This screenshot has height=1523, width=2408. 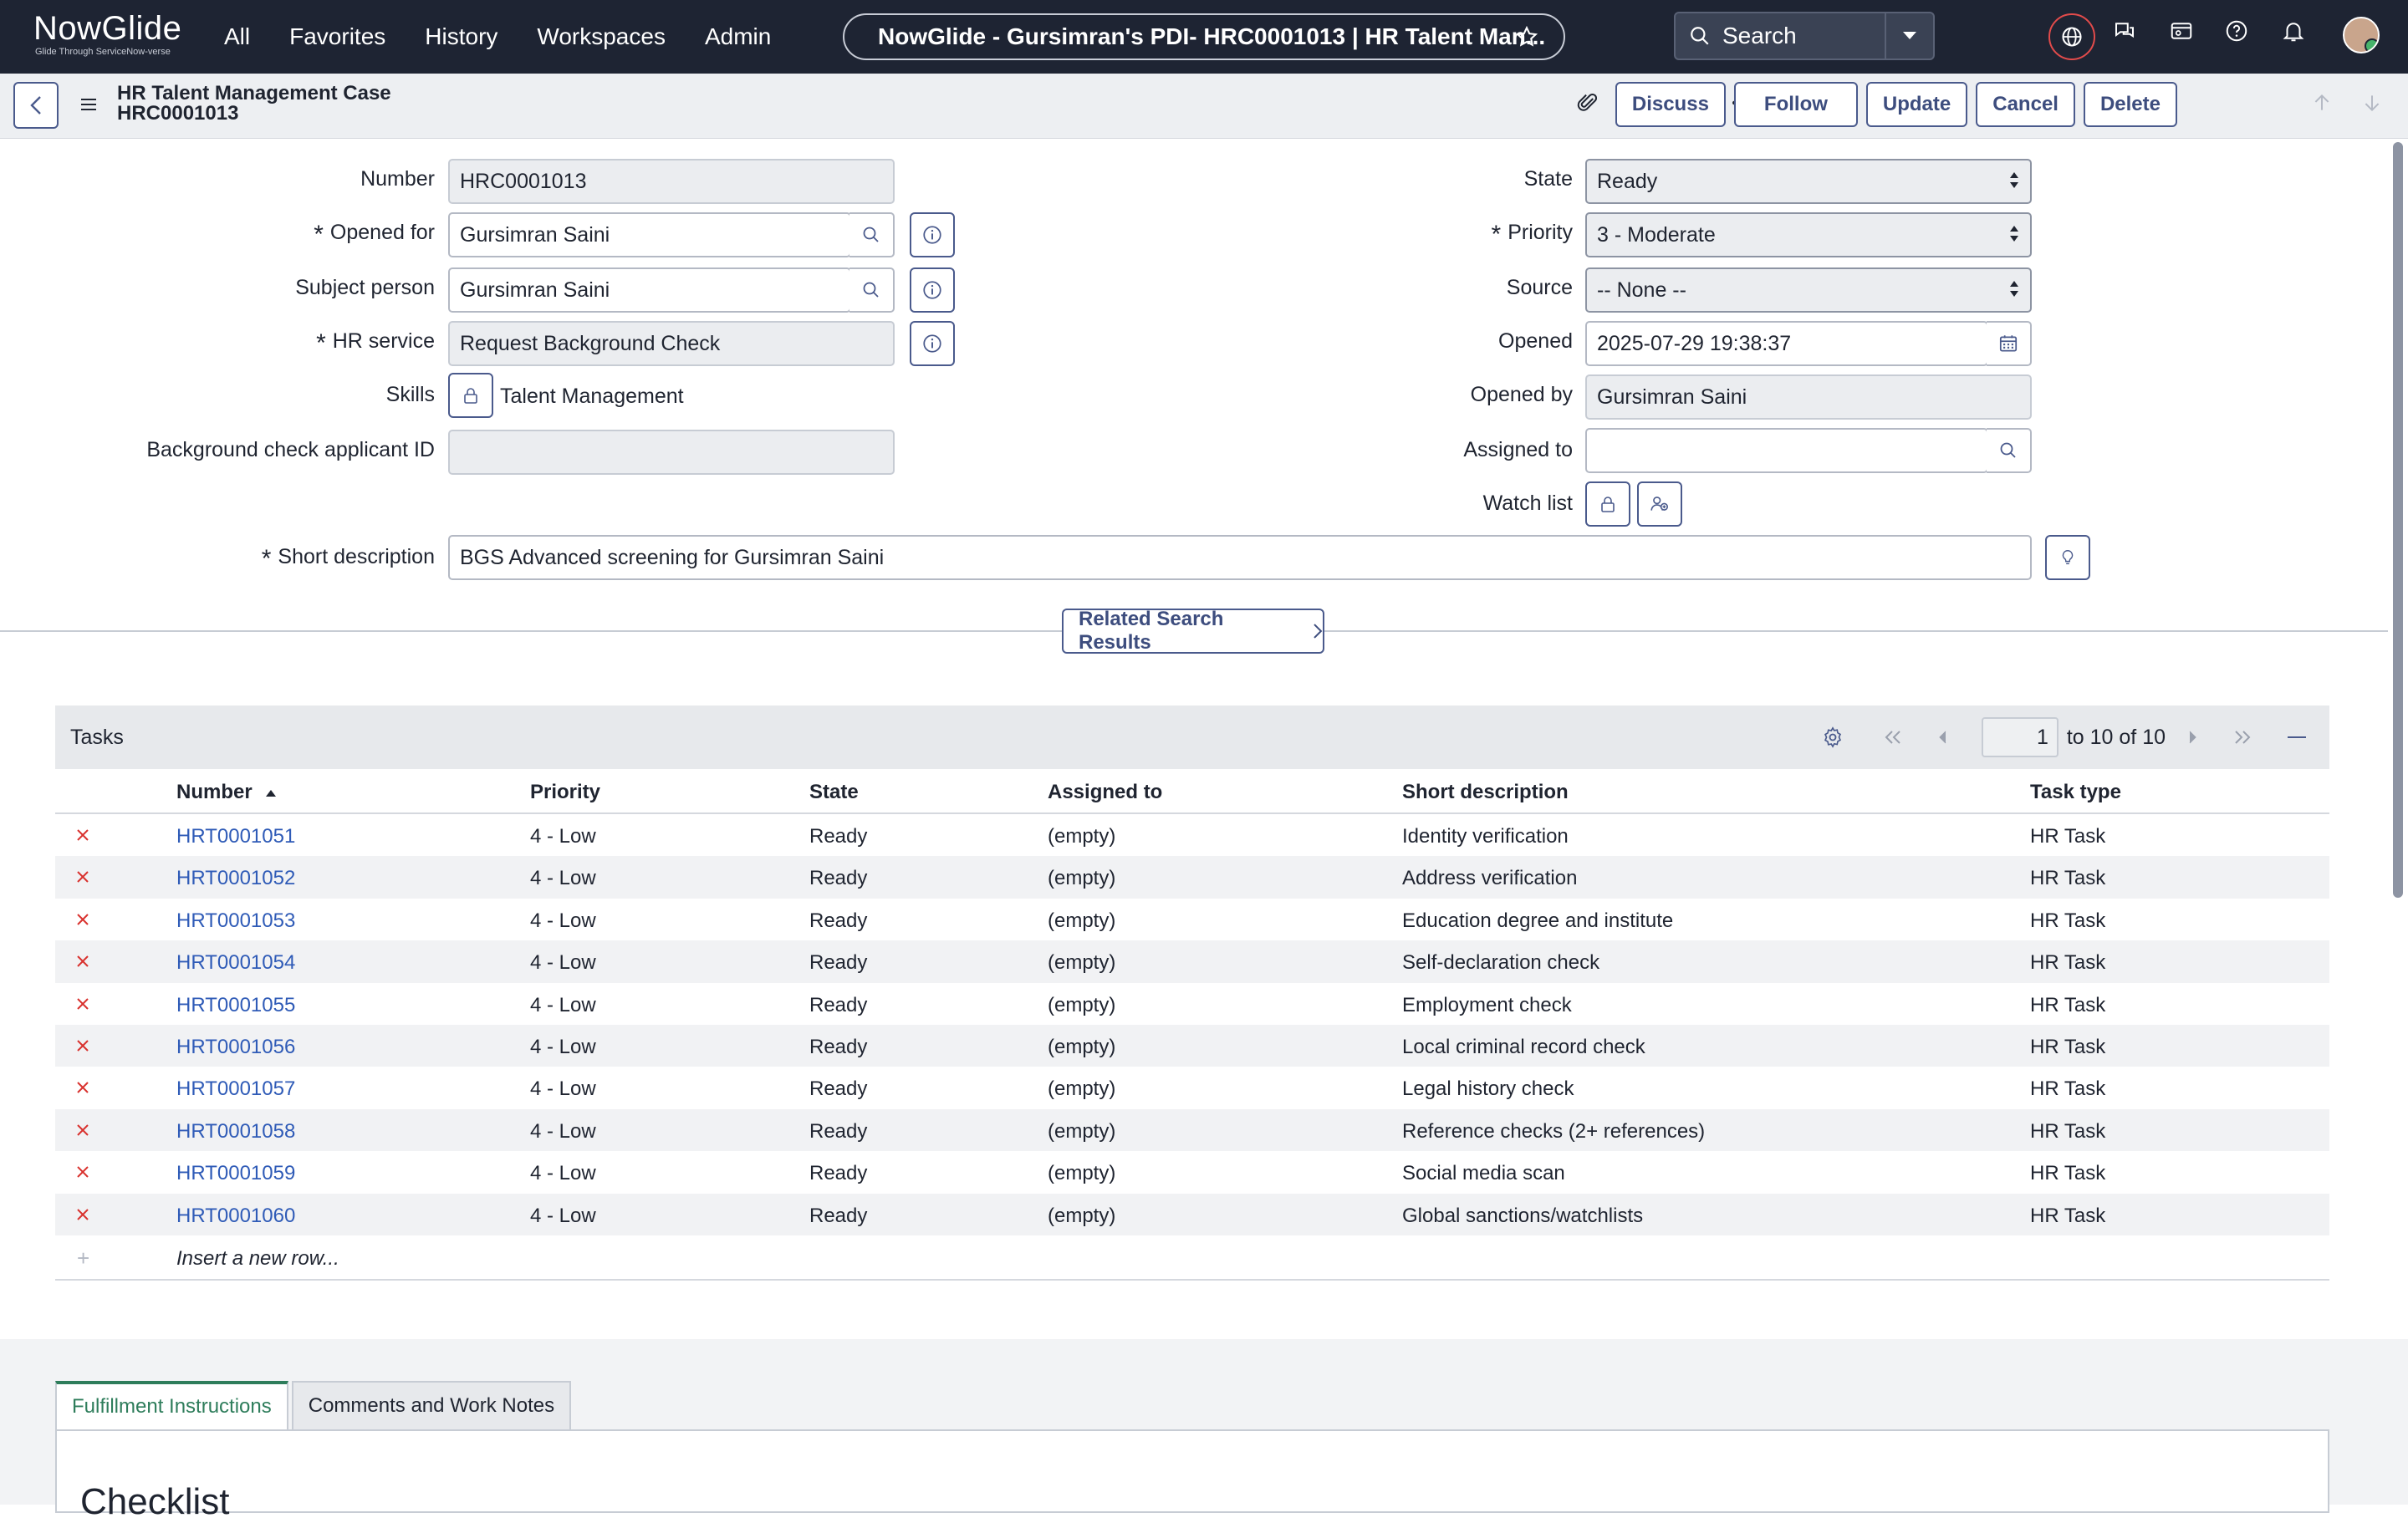 What do you see at coordinates (1105, 793) in the screenshot?
I see `column-header-assigned-to: Assigned to` at bounding box center [1105, 793].